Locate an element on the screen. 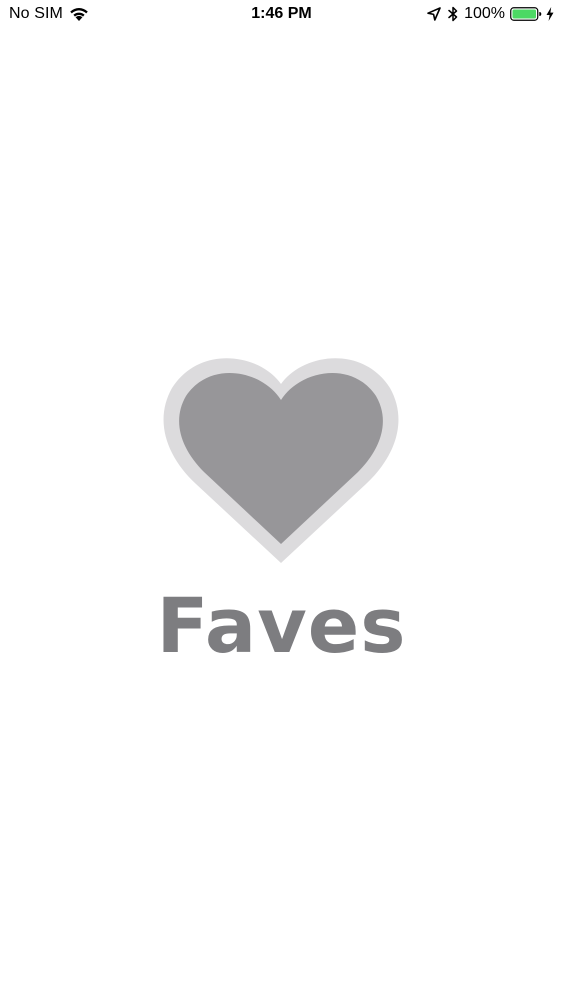 This screenshot has width=563, height=1000. status-bar: No SIM 1:46 PM 100% is located at coordinates (281, 15).